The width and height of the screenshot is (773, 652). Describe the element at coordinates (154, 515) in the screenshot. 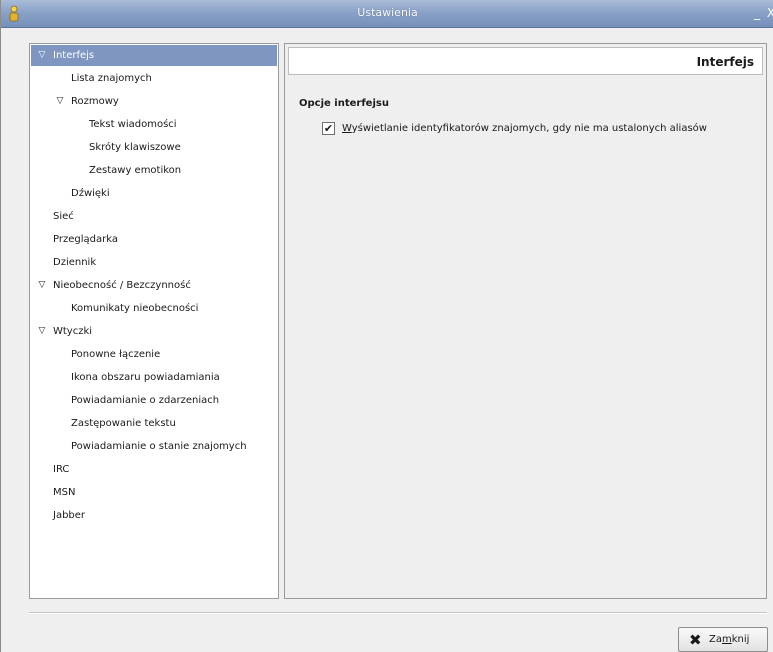

I see `tree-item: Jabber` at that location.